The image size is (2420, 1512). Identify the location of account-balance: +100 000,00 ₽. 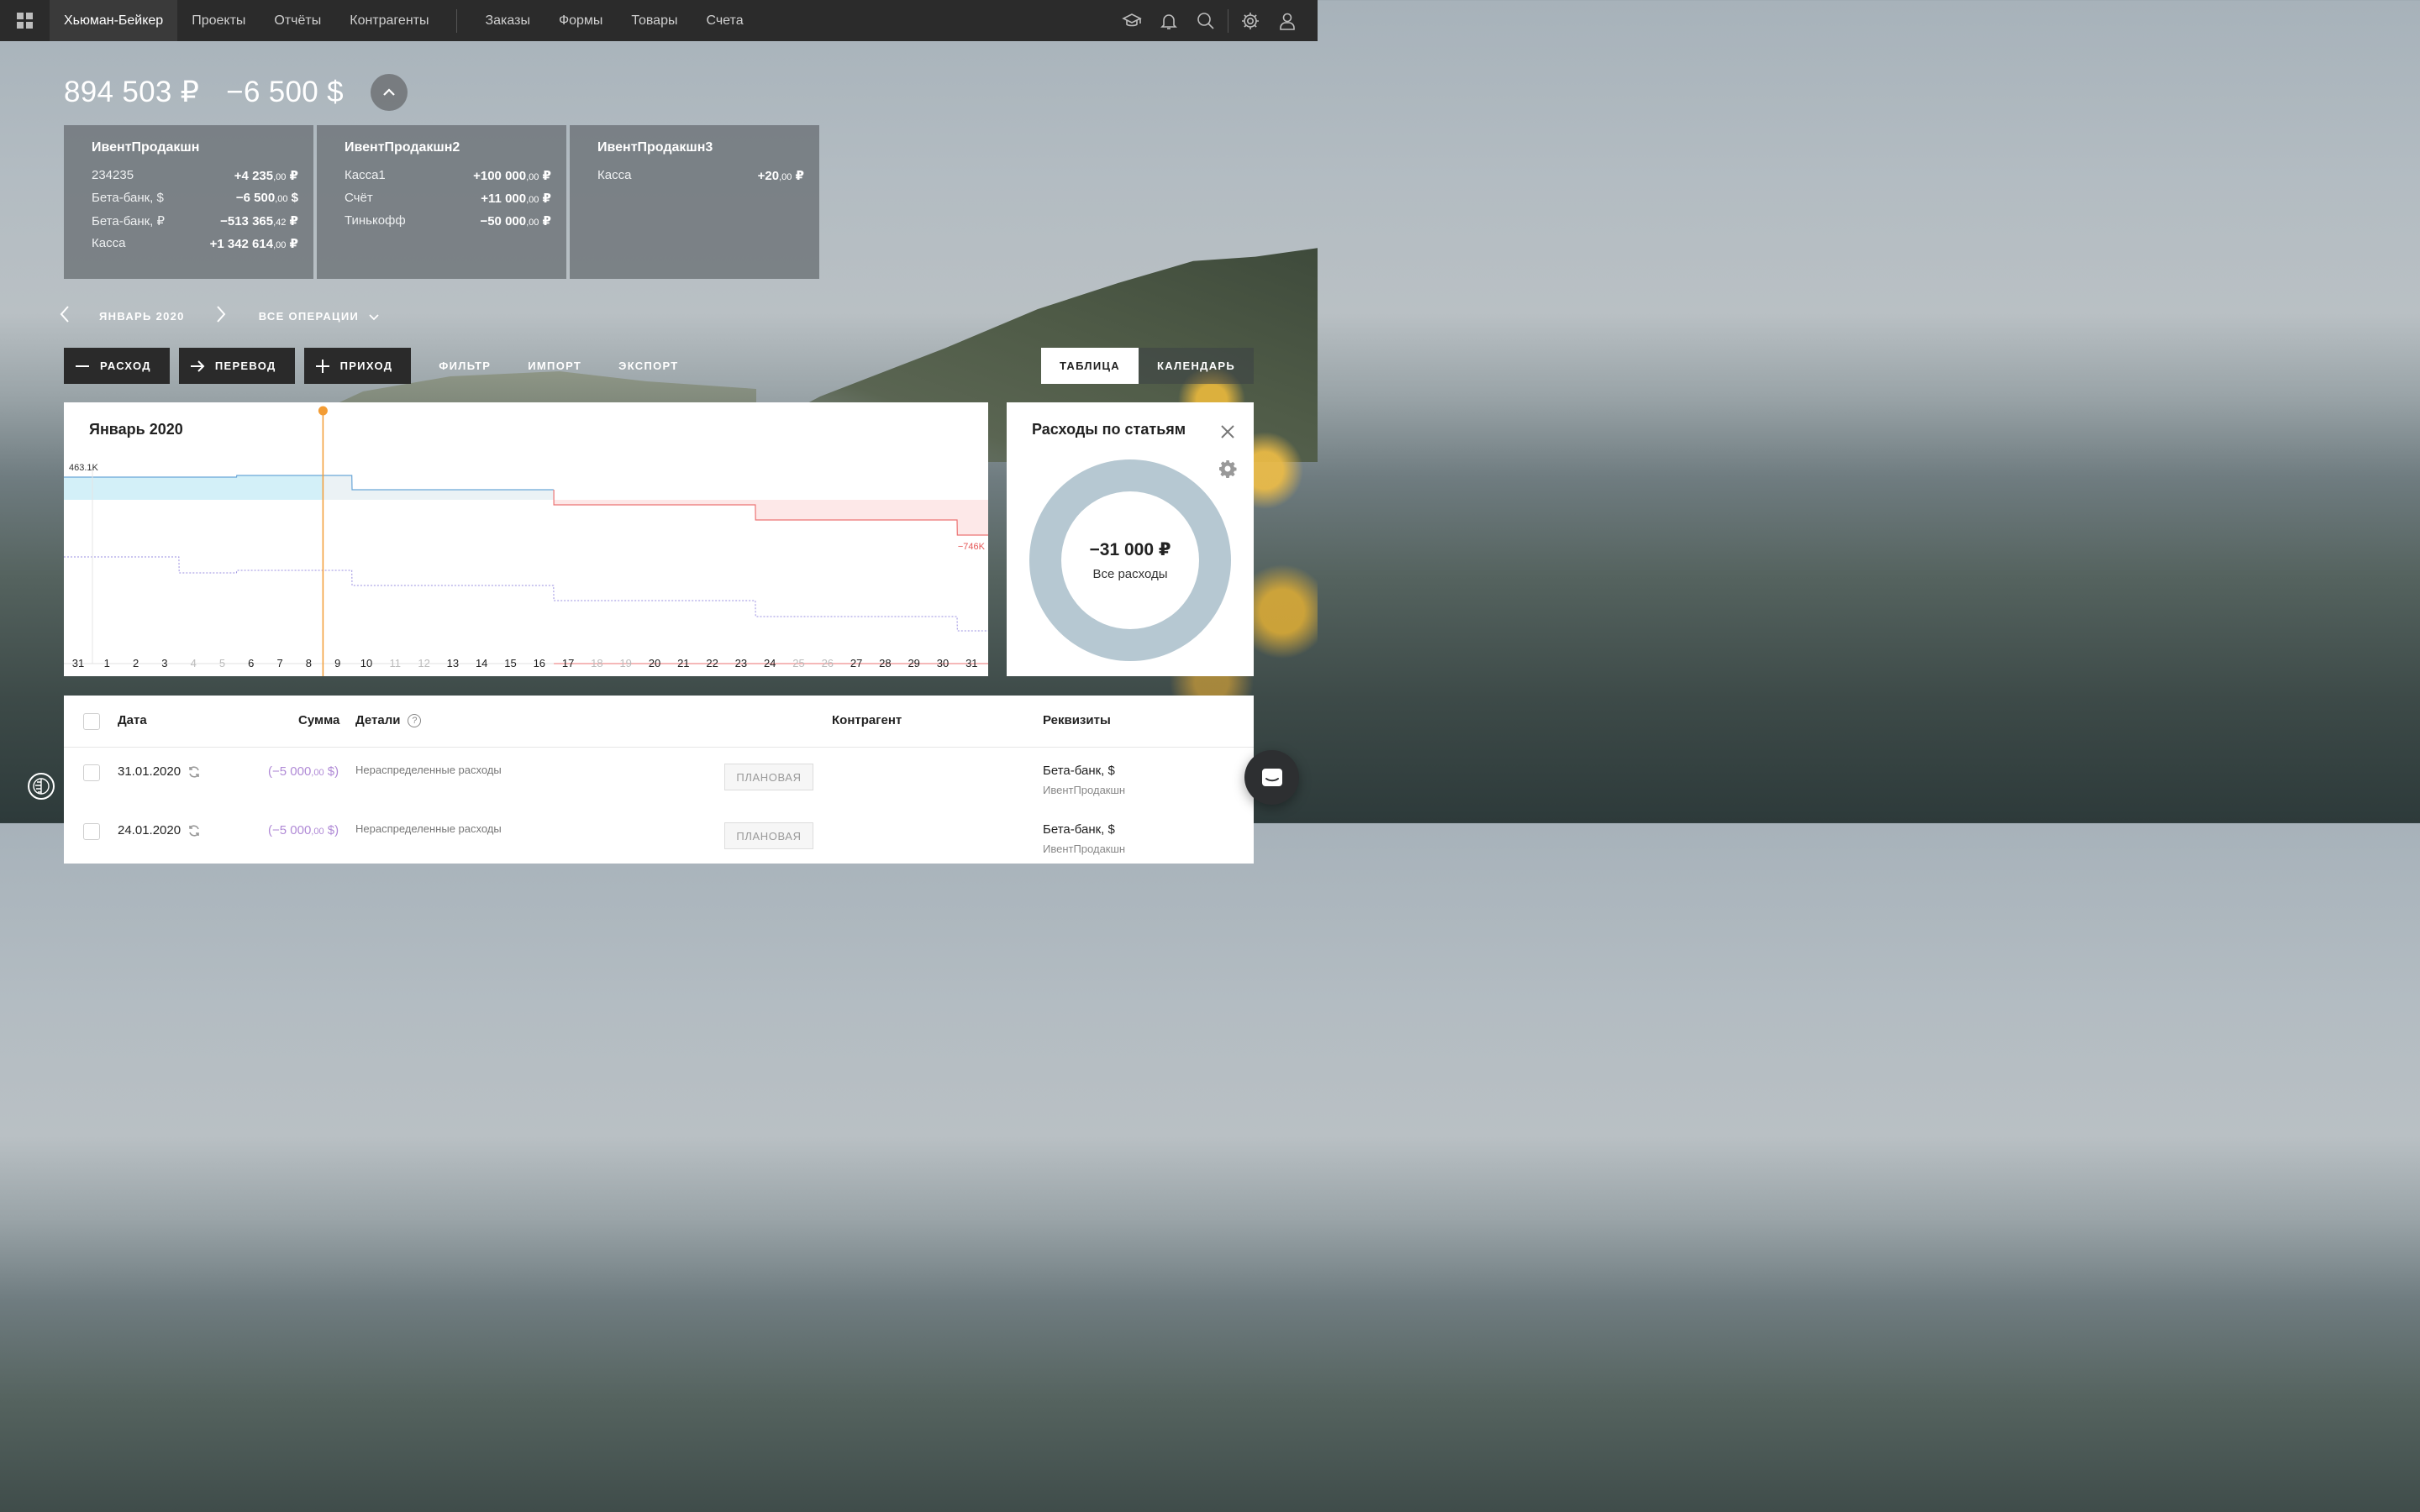
(512, 175).